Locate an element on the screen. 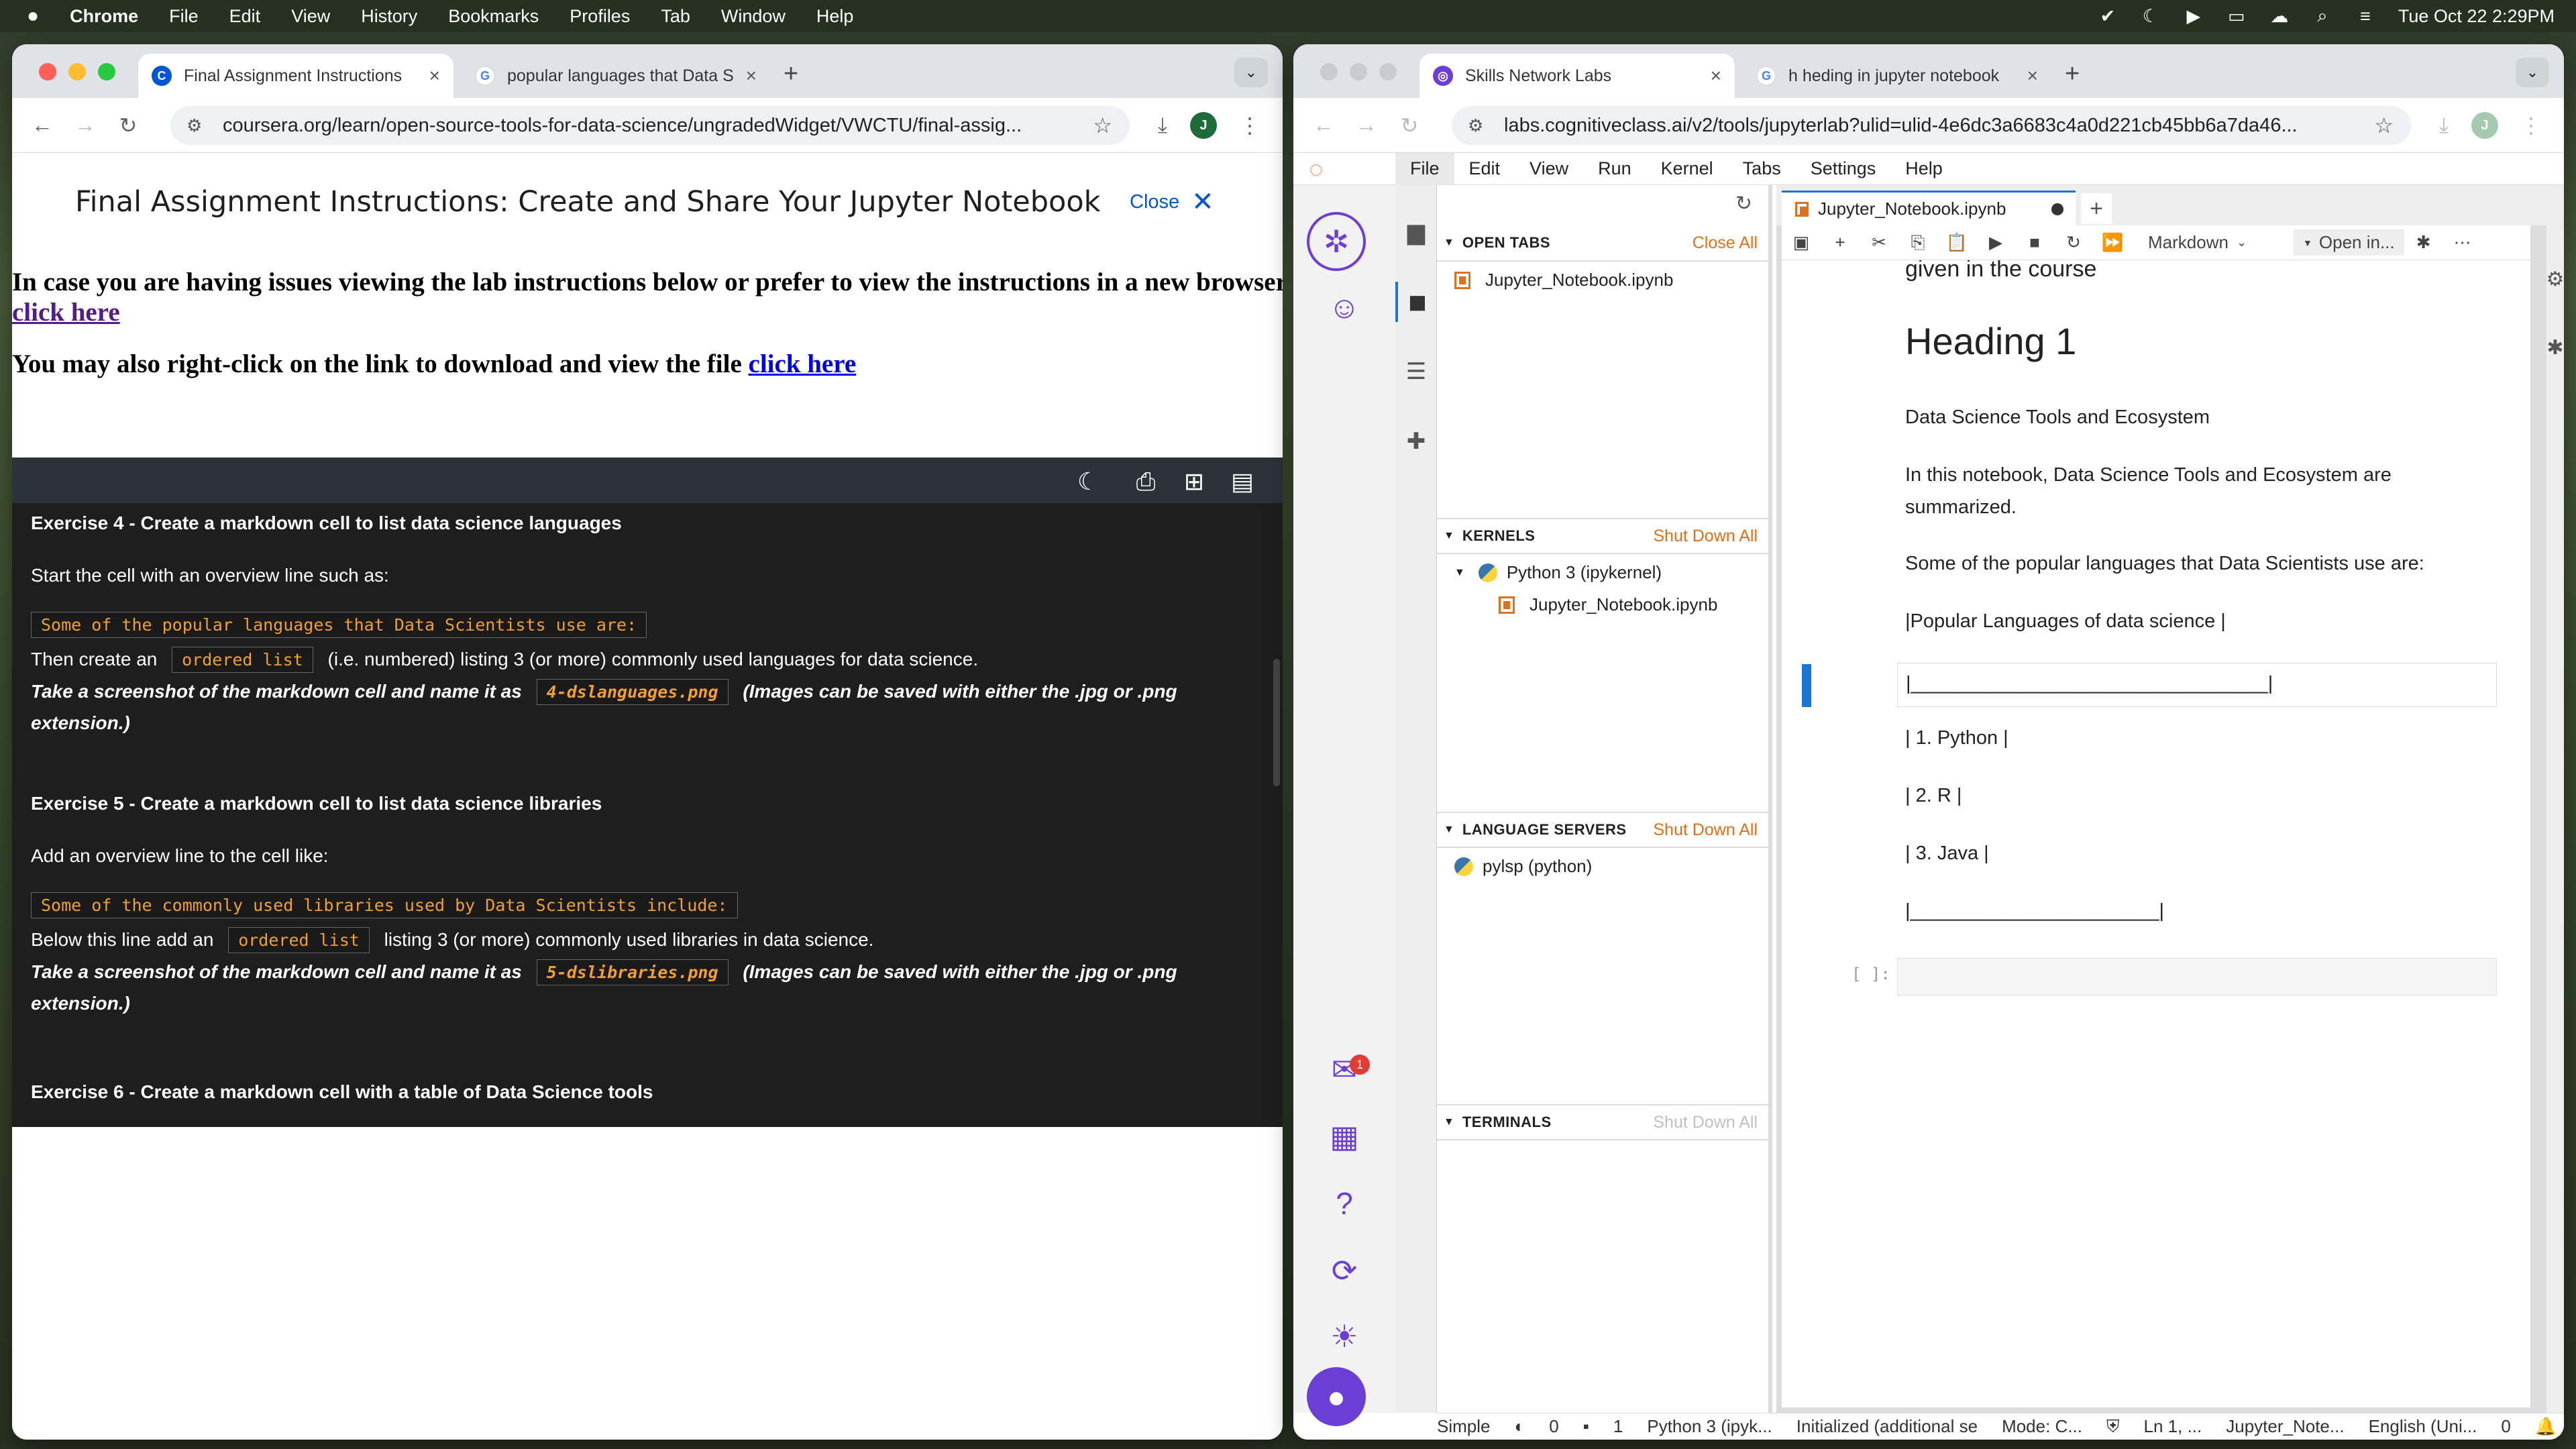  language-servers-section: ▼ LANGUAGE SERVERS Shut Down All is located at coordinates (1602, 830).